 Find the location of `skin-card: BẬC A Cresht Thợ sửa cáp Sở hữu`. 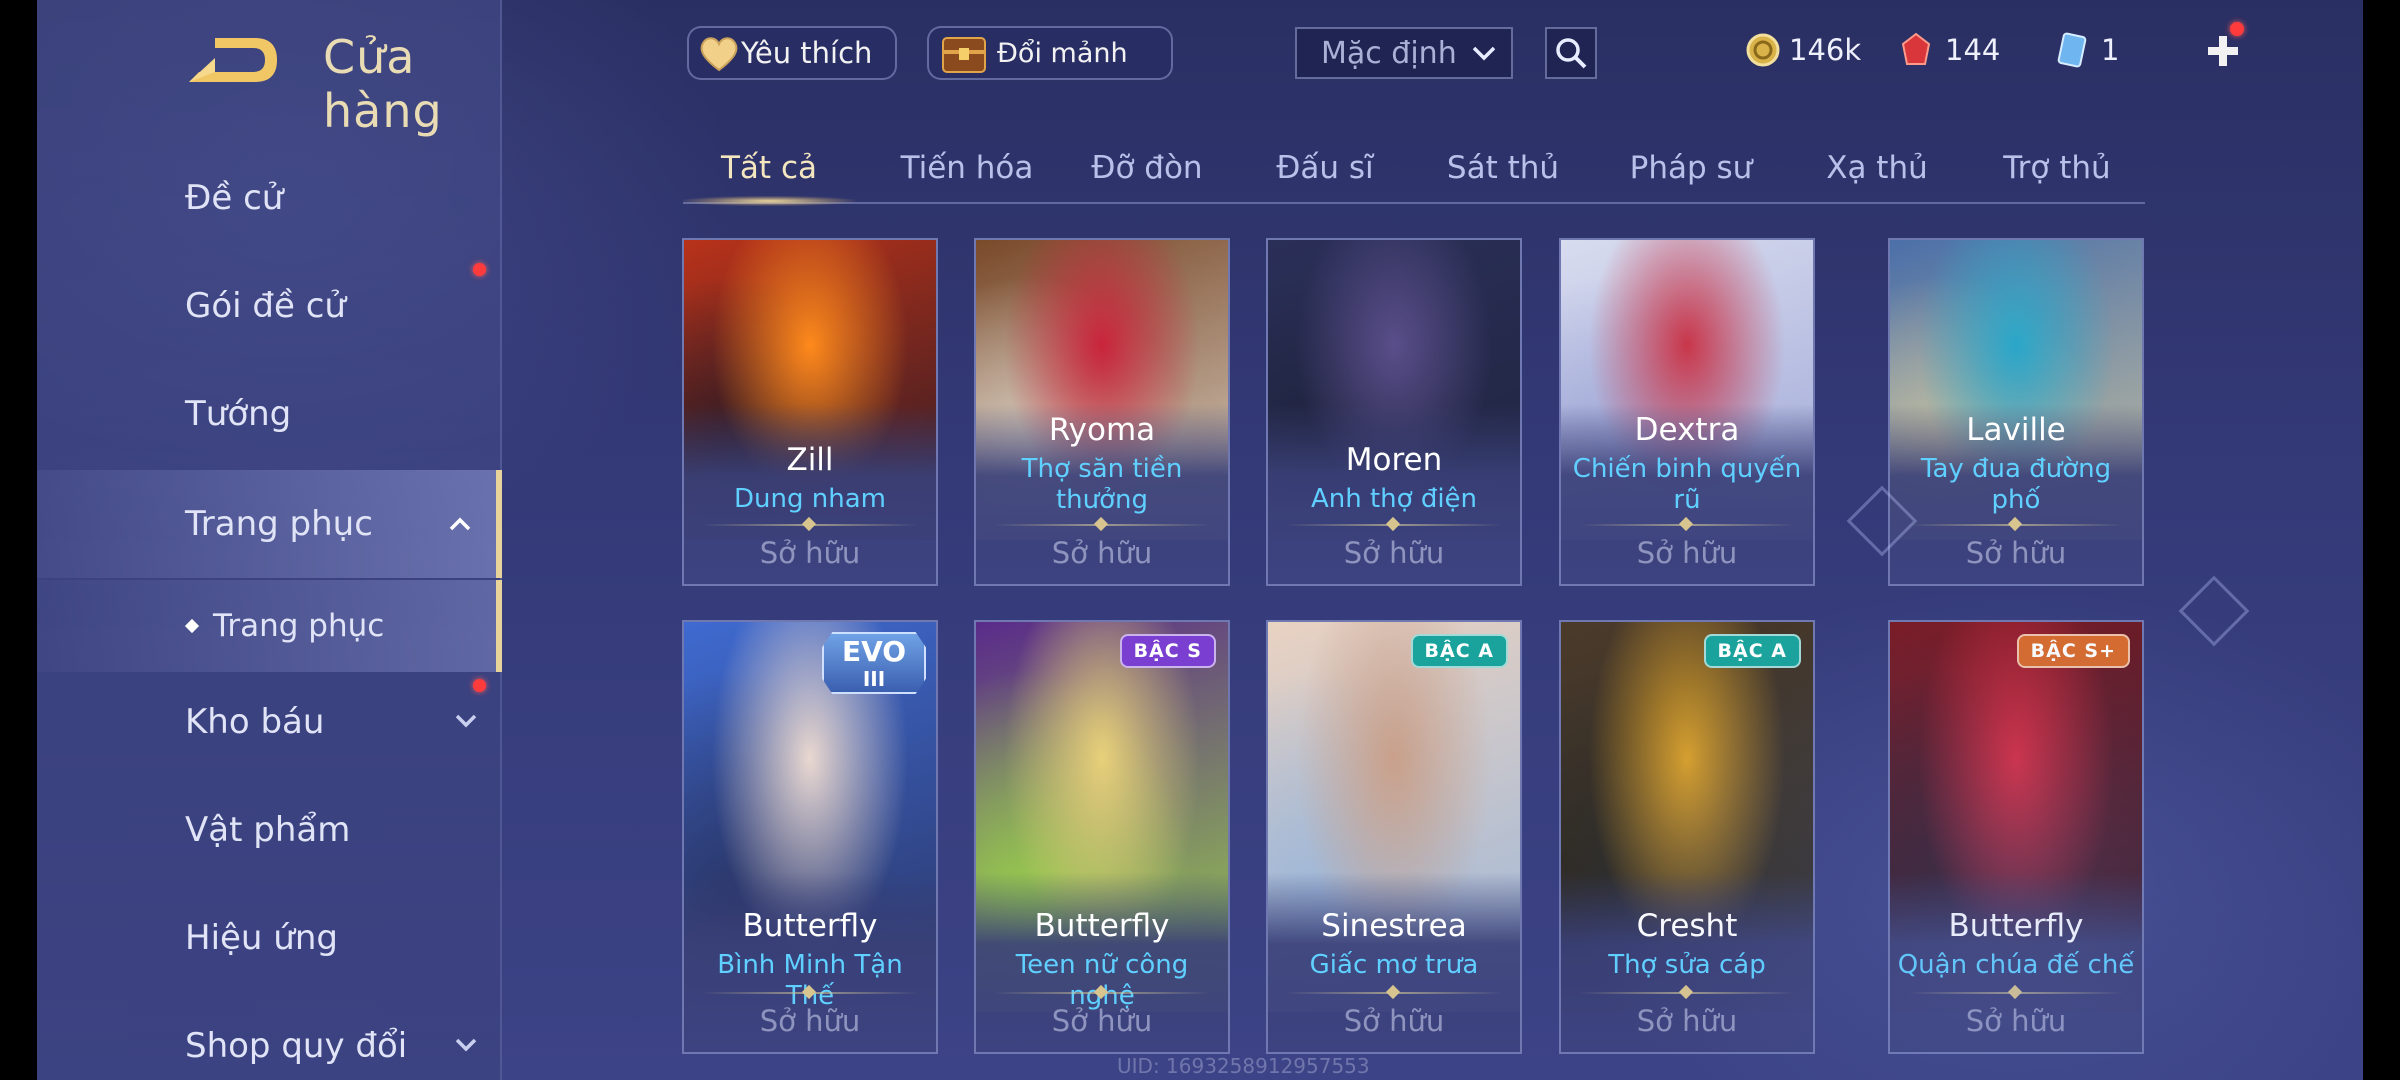

skin-card: BẬC A Cresht Thợ sửa cáp Sở hữu is located at coordinates (1687, 837).